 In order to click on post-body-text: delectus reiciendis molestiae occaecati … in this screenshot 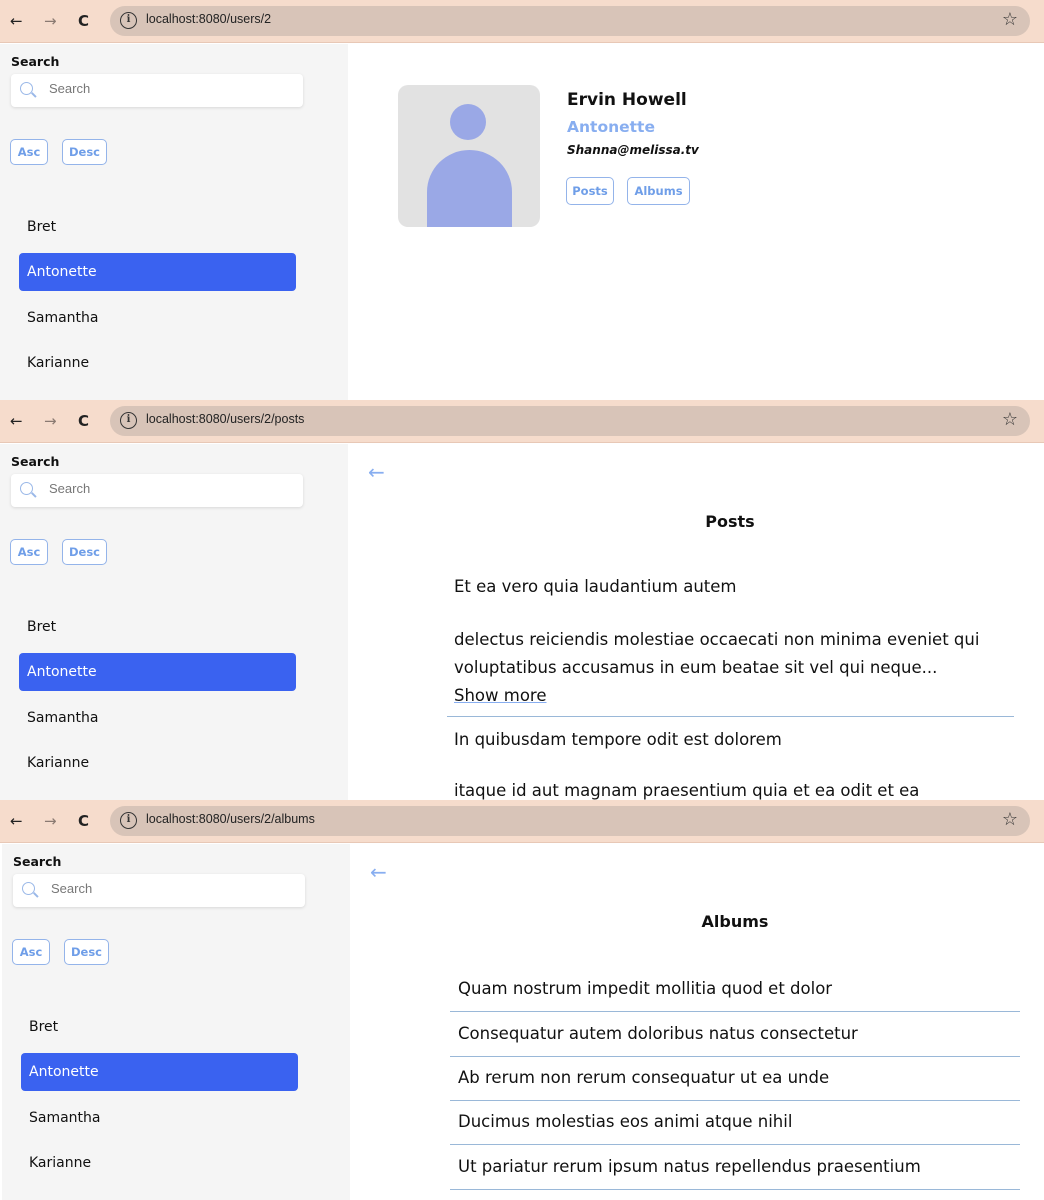, I will do `click(717, 653)`.